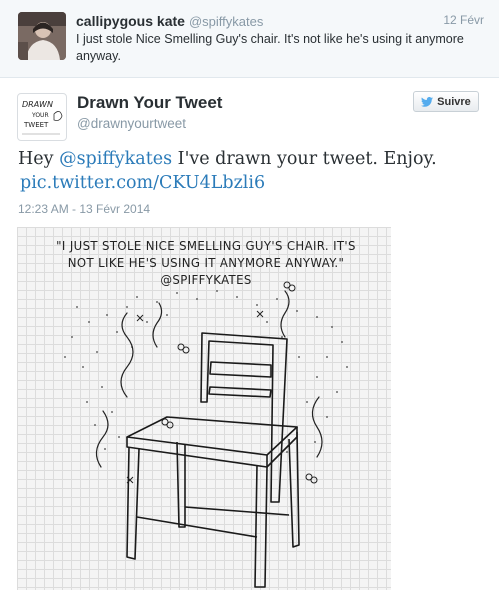  What do you see at coordinates (226, 21) in the screenshot?
I see `reply-author-handle: @spiffykates` at bounding box center [226, 21].